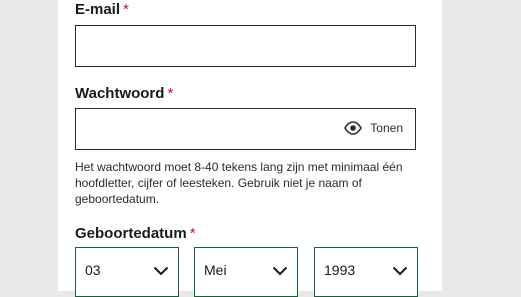 This screenshot has height=297, width=521. What do you see at coordinates (98, 9) in the screenshot?
I see `email-label-text: E-mail` at bounding box center [98, 9].